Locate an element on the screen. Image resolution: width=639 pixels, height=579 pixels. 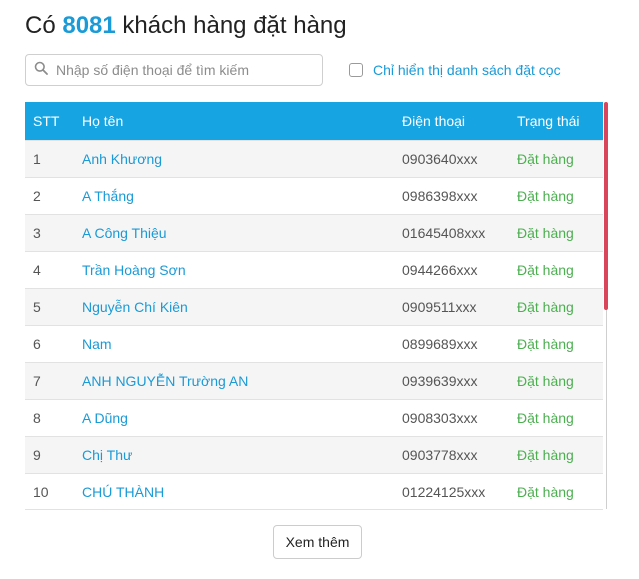
column-header-phone: Điện thoại is located at coordinates (434, 121).